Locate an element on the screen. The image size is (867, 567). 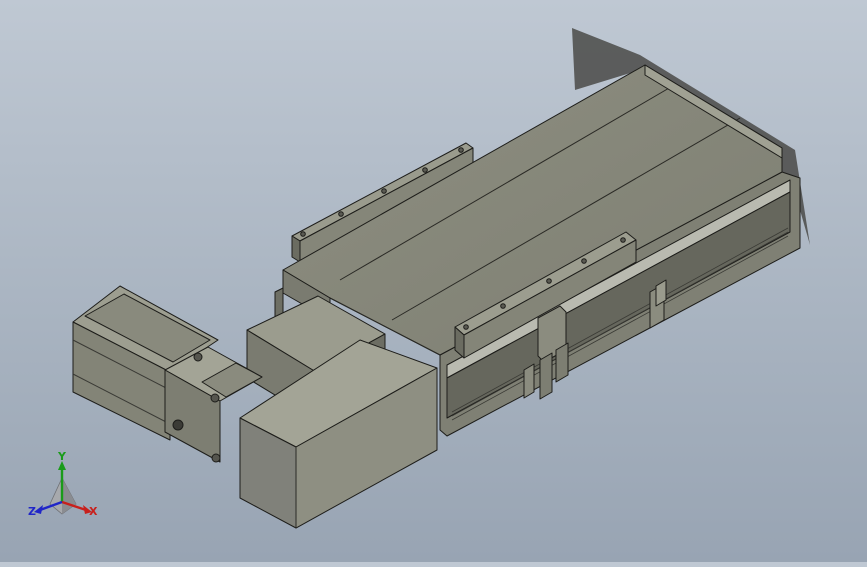
z-axis-label: Z is located at coordinates (32, 511).